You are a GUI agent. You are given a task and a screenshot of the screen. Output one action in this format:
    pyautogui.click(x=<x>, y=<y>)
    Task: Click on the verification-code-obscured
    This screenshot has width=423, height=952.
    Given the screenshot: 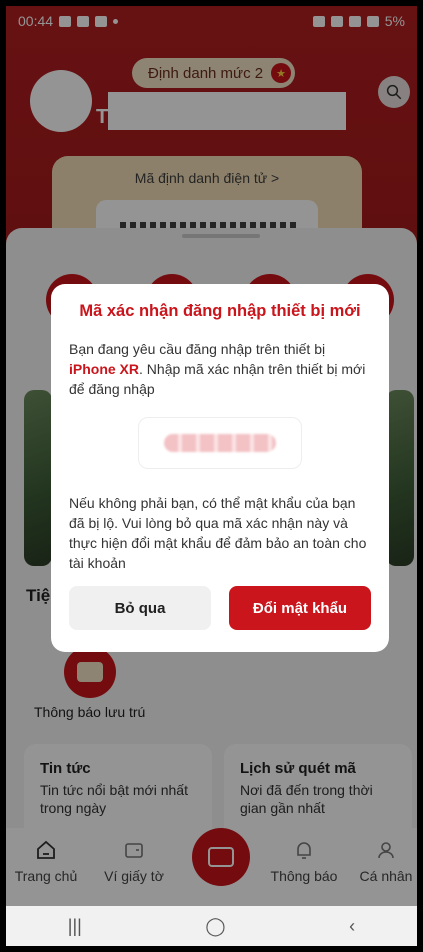 What is the action you would take?
    pyautogui.click(x=220, y=443)
    